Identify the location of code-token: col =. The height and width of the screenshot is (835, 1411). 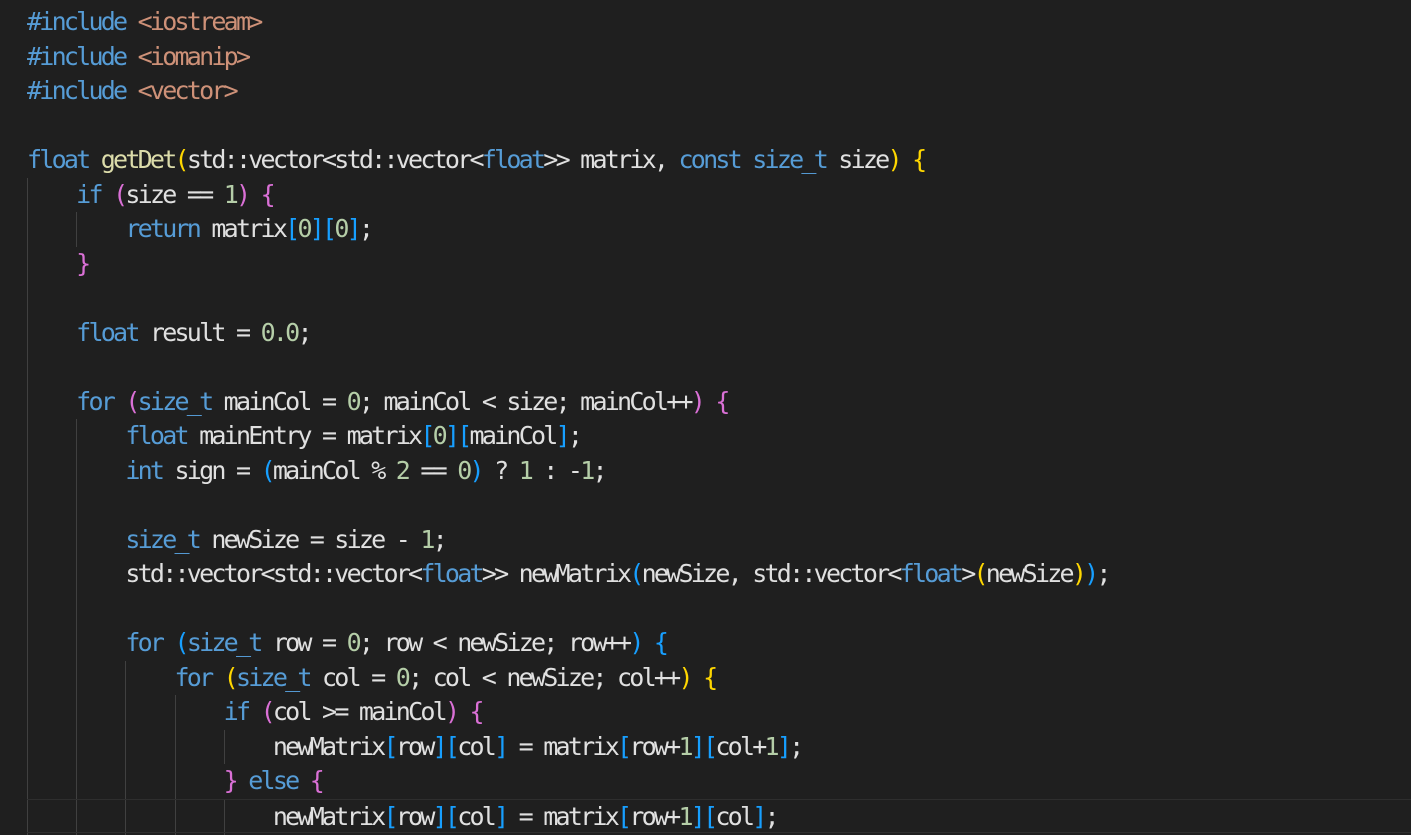
(352, 677).